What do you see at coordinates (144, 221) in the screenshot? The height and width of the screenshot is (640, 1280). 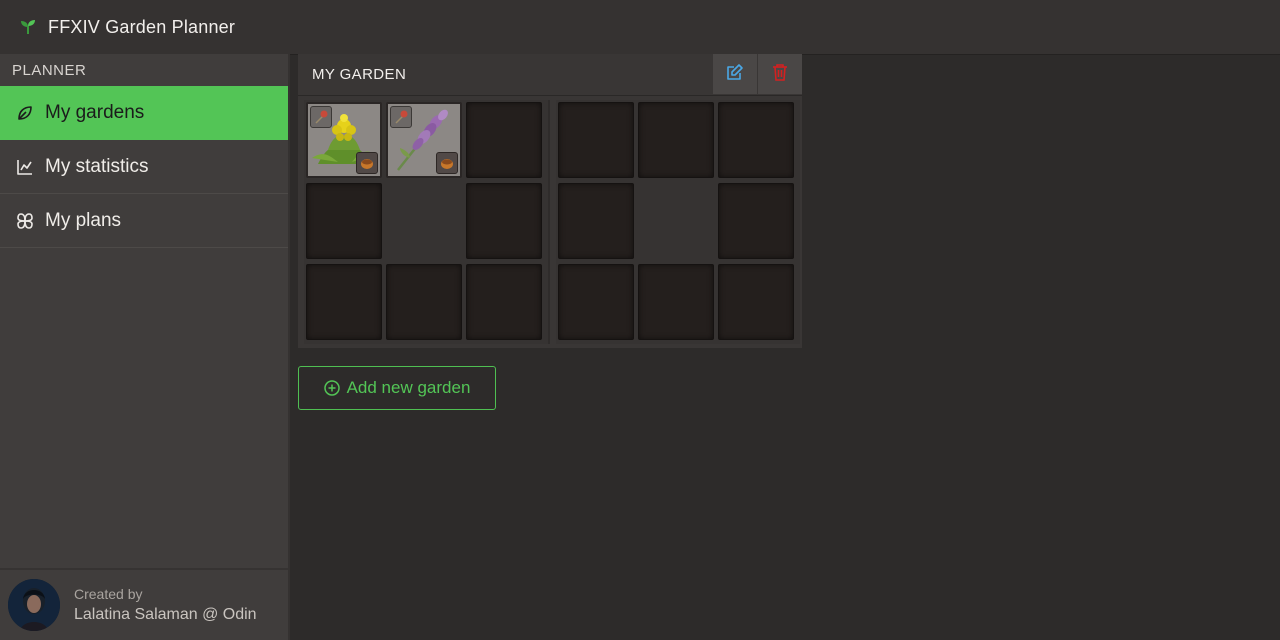 I see `sidebar-item-my-plans: My plans` at bounding box center [144, 221].